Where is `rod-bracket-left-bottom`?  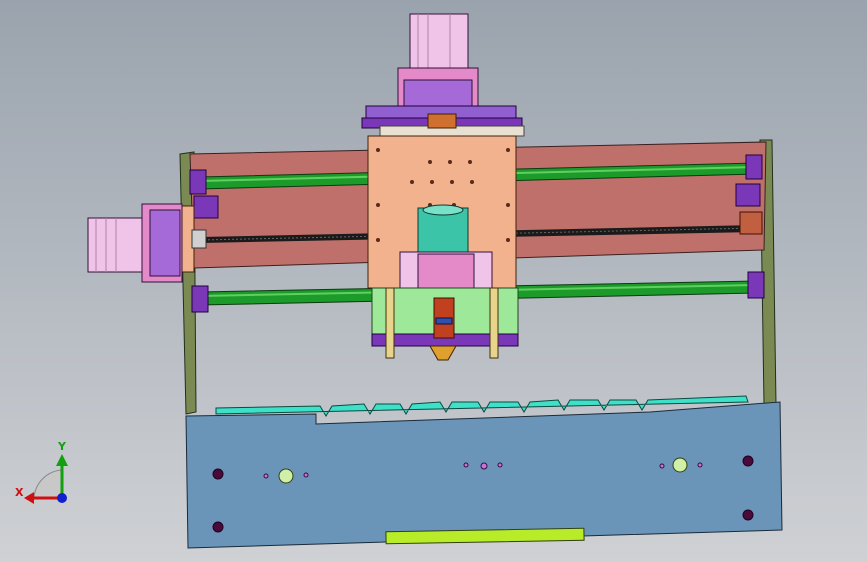 rod-bracket-left-bottom is located at coordinates (200, 299).